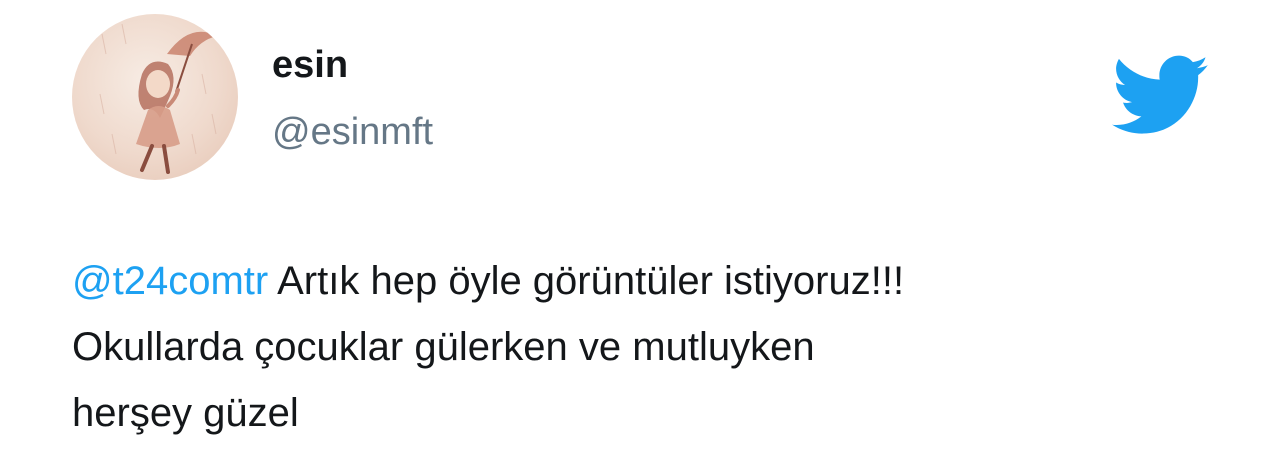 The width and height of the screenshot is (1280, 473). What do you see at coordinates (586, 281) in the screenshot?
I see `tweet-line-1-text: Artık hep öyle görüntüler istiyoruz!!!` at bounding box center [586, 281].